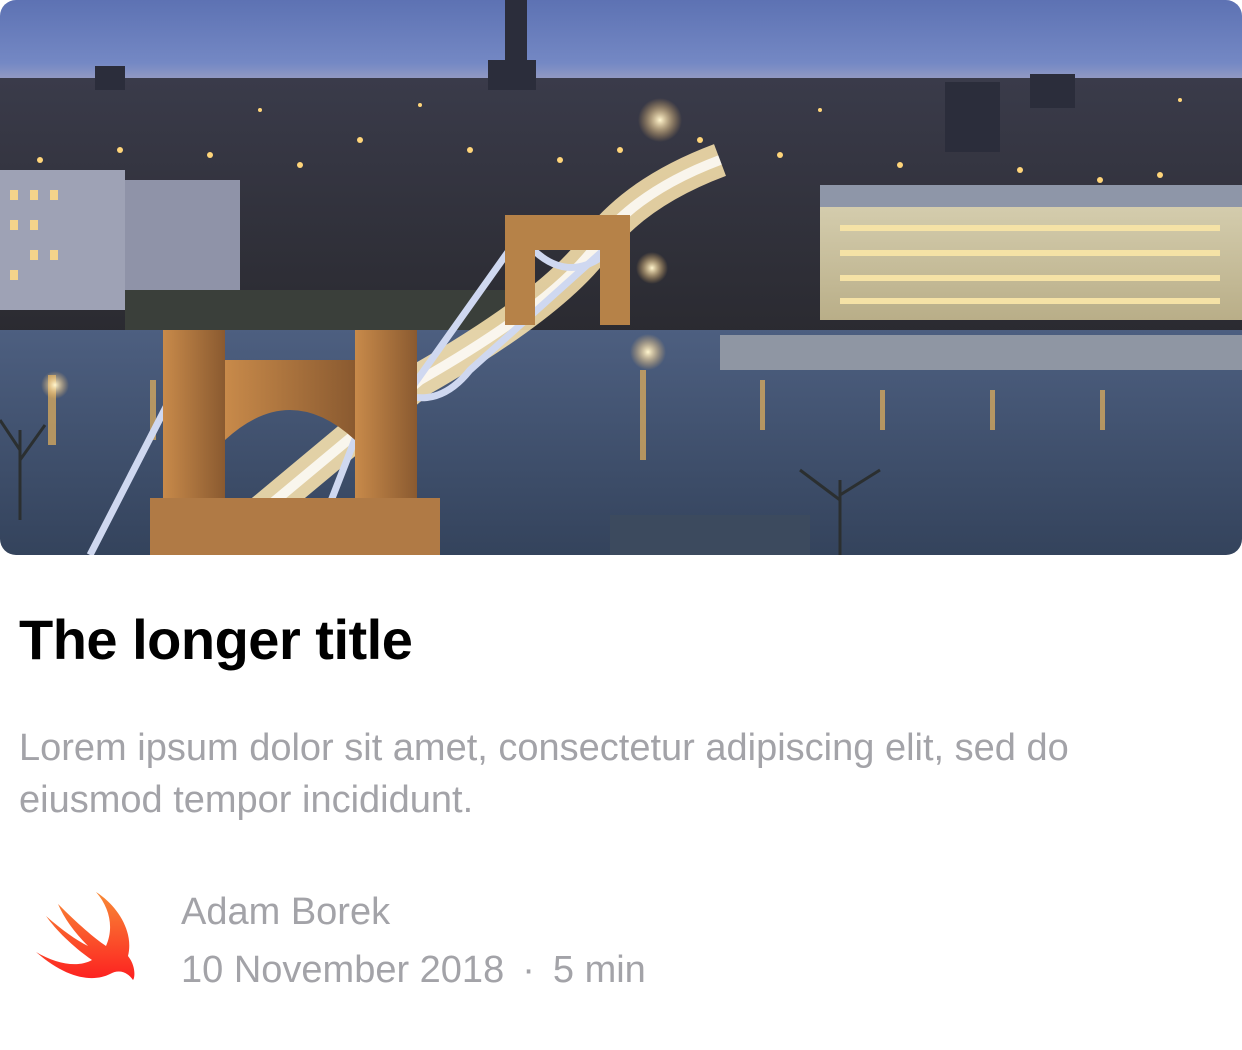 The image size is (1242, 1050). I want to click on swift-logo-icon, so click(85, 936).